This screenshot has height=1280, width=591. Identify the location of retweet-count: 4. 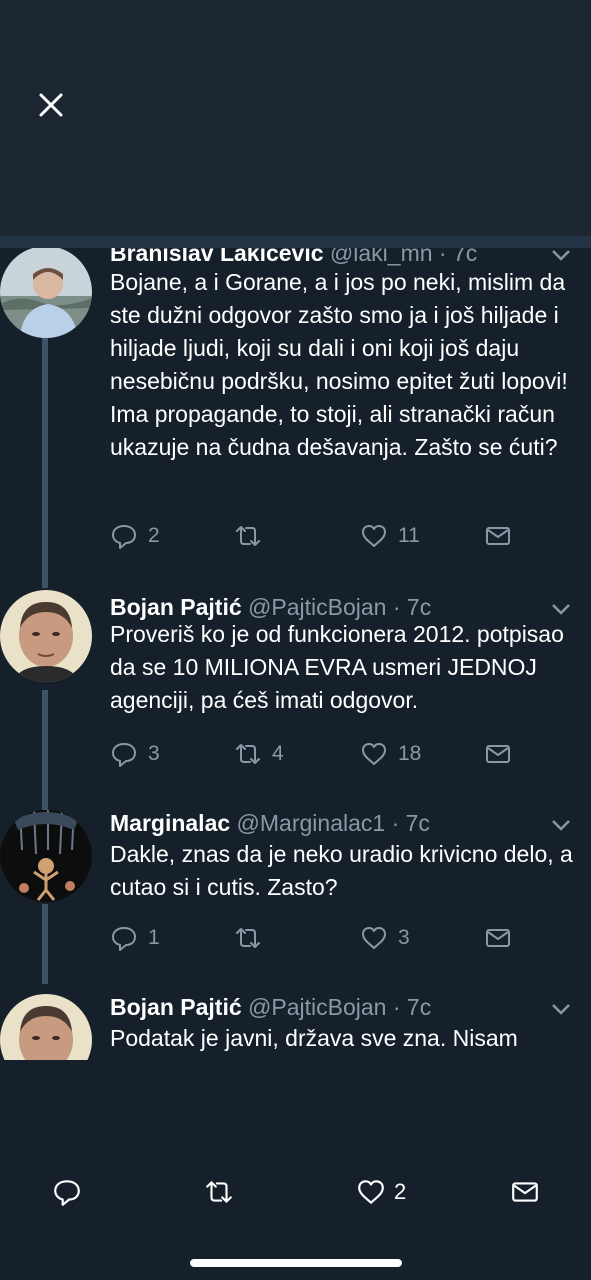
(278, 753).